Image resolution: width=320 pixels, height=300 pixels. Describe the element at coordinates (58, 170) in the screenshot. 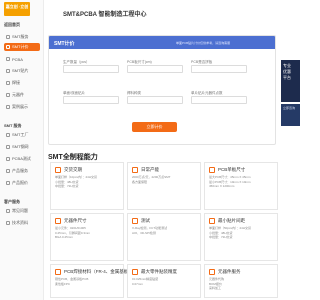

I see `clock-icon` at that location.